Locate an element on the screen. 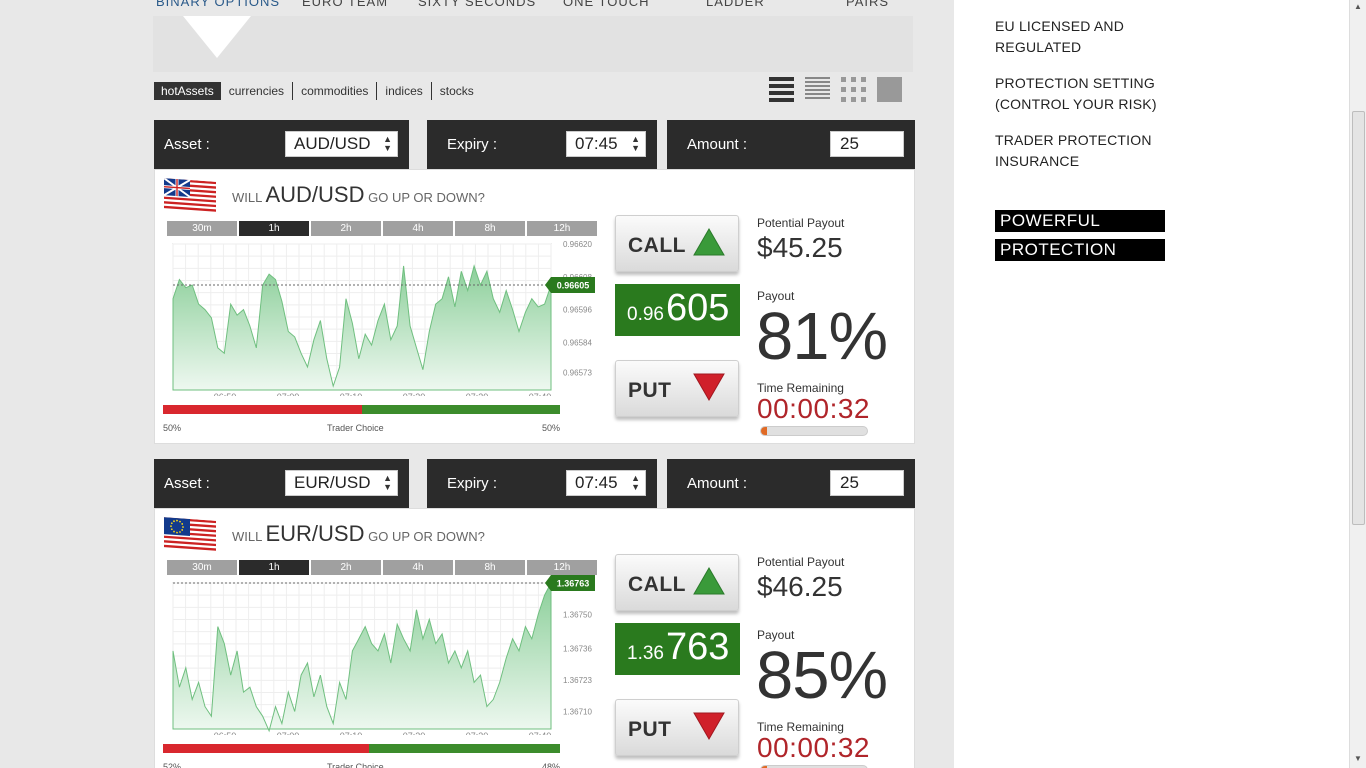 The image size is (1366, 768). expiry-select-value: 07:45 is located at coordinates (596, 143).